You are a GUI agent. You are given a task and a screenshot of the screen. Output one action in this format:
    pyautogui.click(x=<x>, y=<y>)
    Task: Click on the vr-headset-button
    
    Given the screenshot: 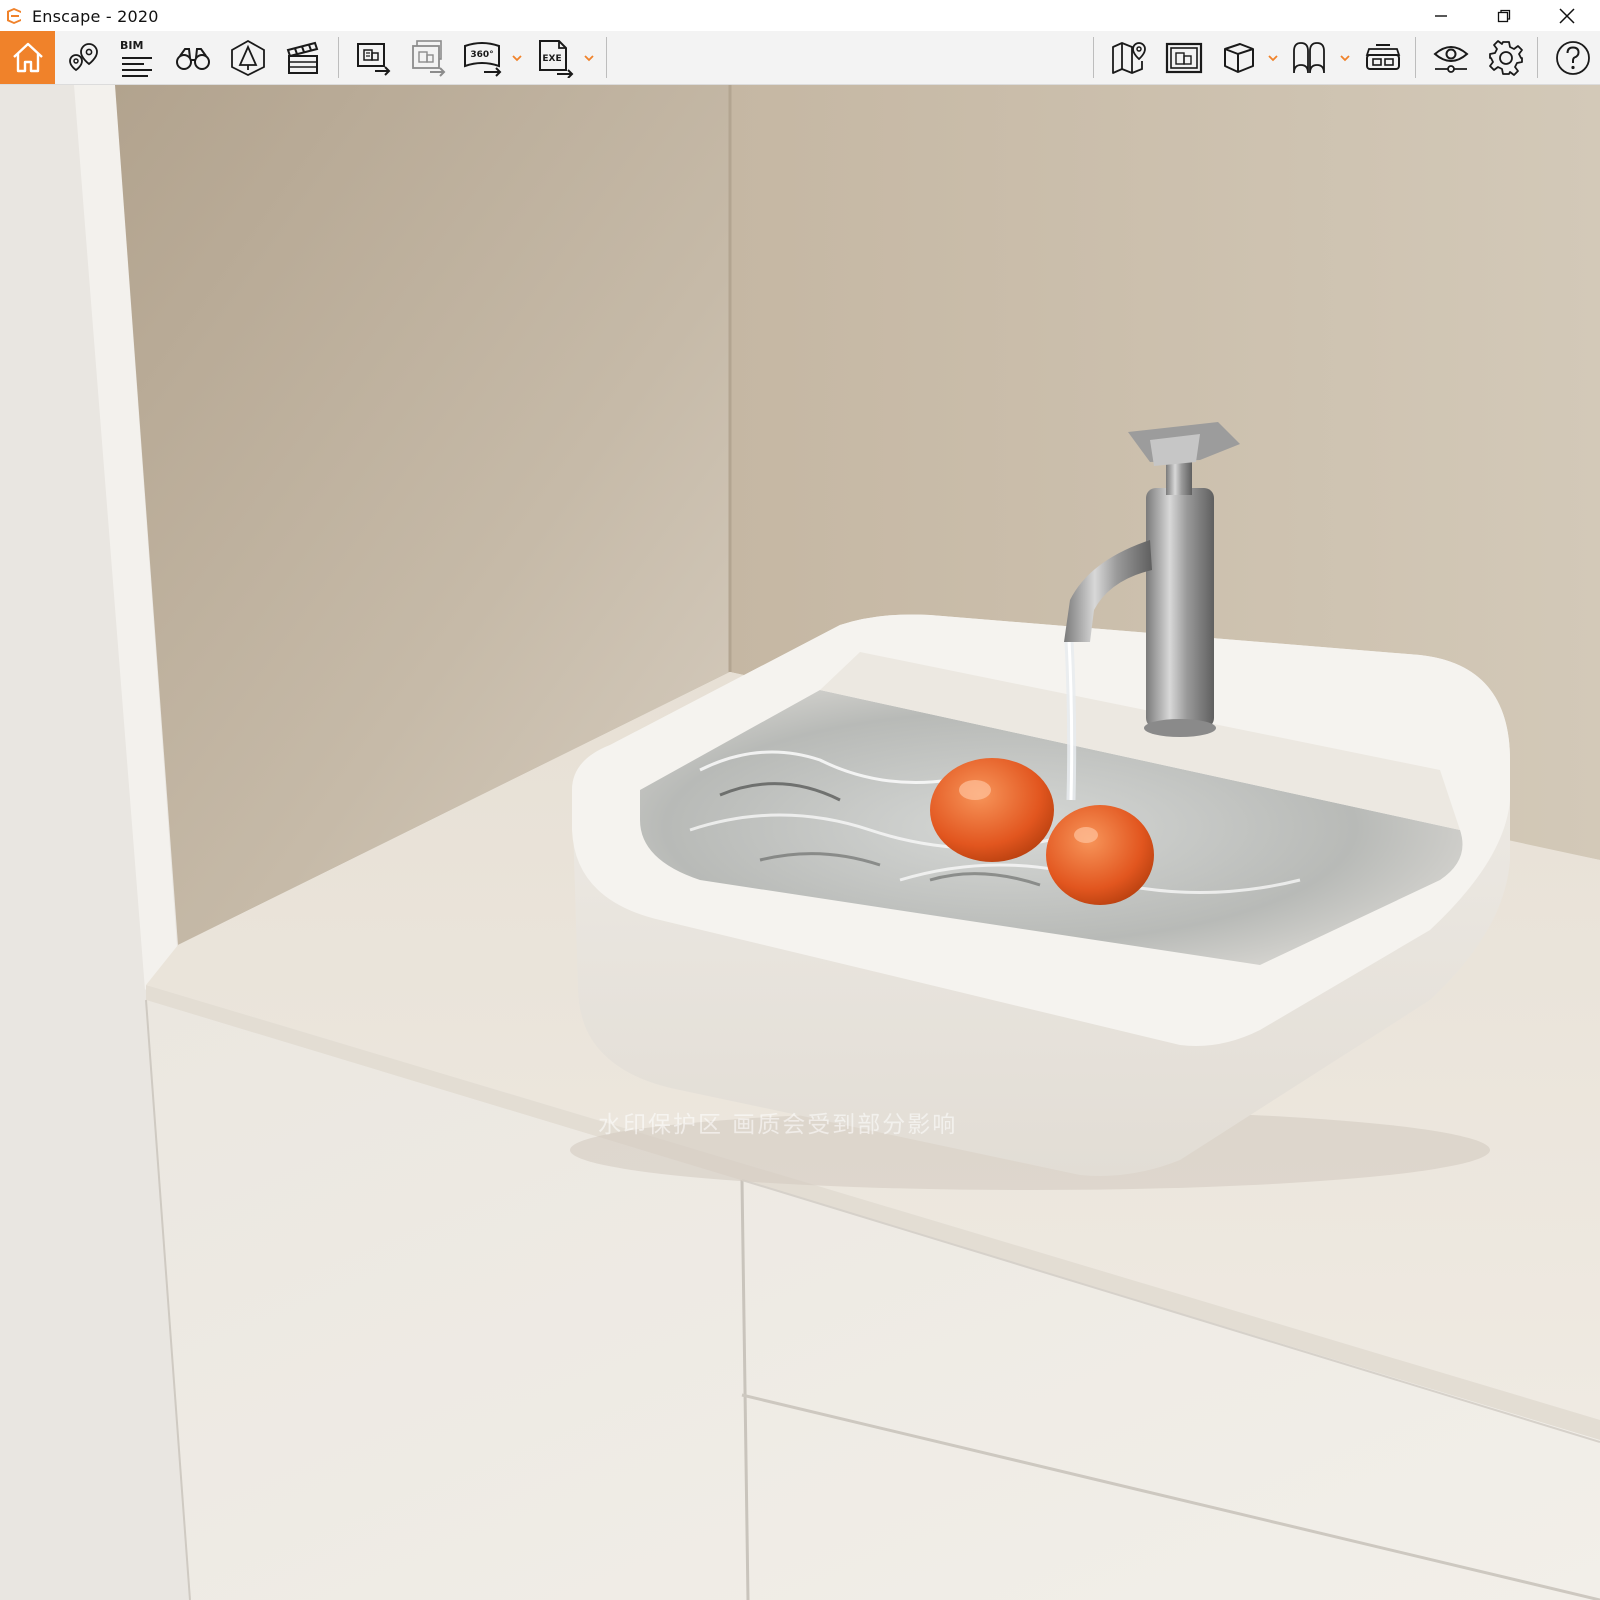 What is the action you would take?
    pyautogui.click(x=1383, y=57)
    